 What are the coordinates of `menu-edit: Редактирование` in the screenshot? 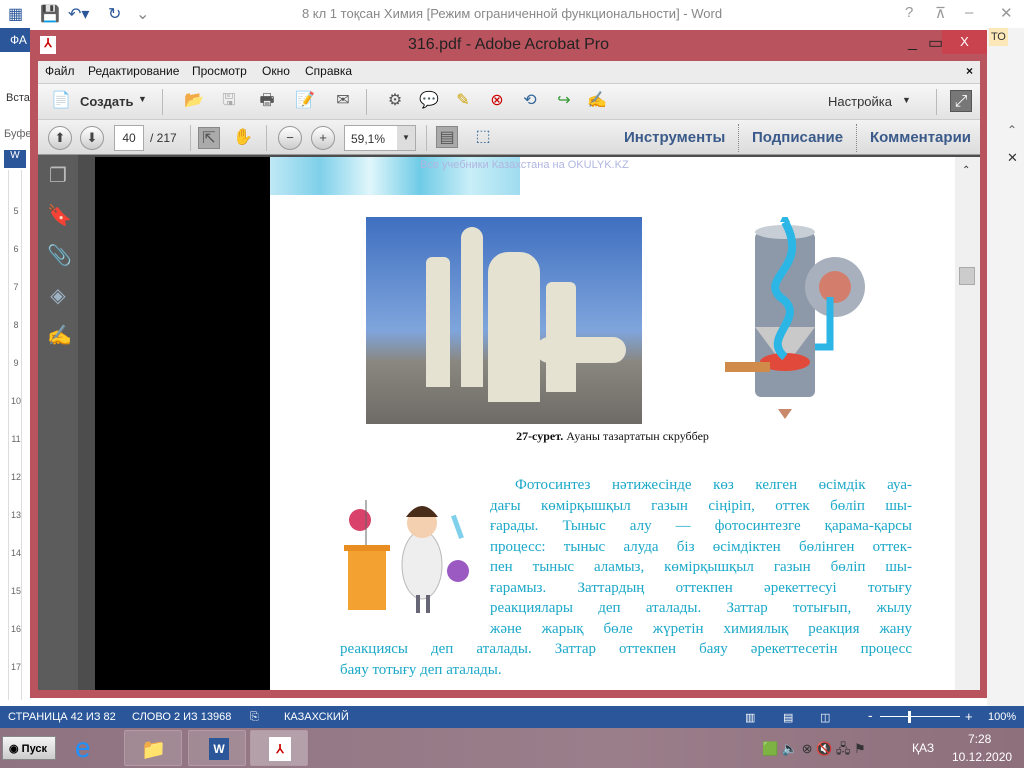 It's located at (133, 71).